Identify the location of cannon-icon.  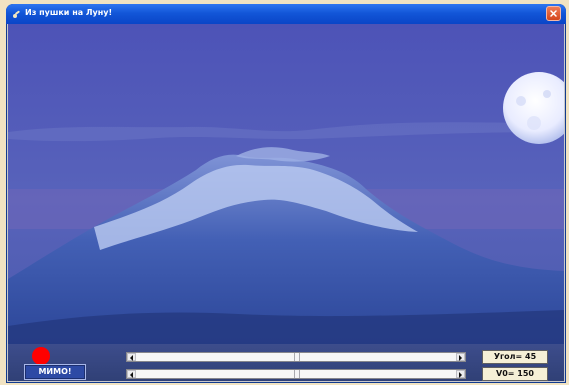
(16, 14).